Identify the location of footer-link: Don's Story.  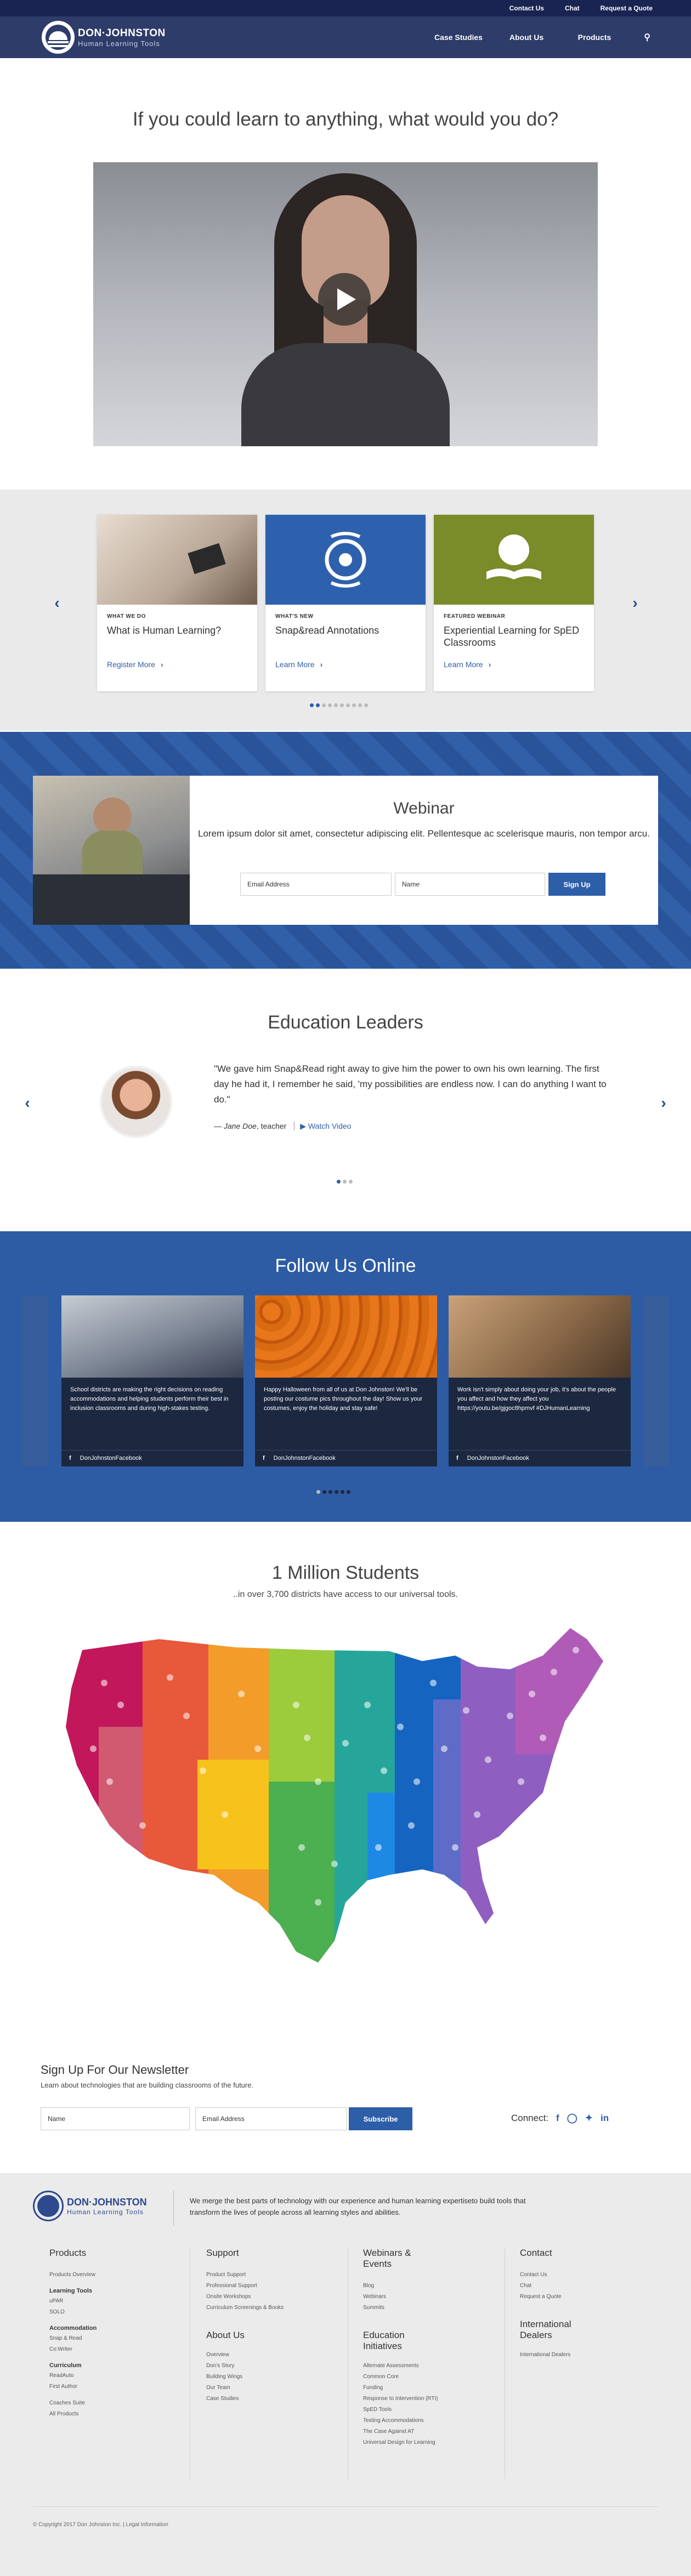
(245, 2366).